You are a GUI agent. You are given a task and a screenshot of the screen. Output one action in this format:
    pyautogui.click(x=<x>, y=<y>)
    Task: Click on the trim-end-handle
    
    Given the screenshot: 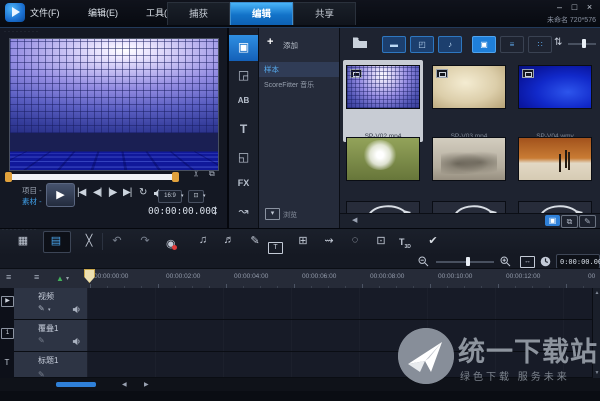 What is the action you would take?
    pyautogui.click(x=175, y=177)
    